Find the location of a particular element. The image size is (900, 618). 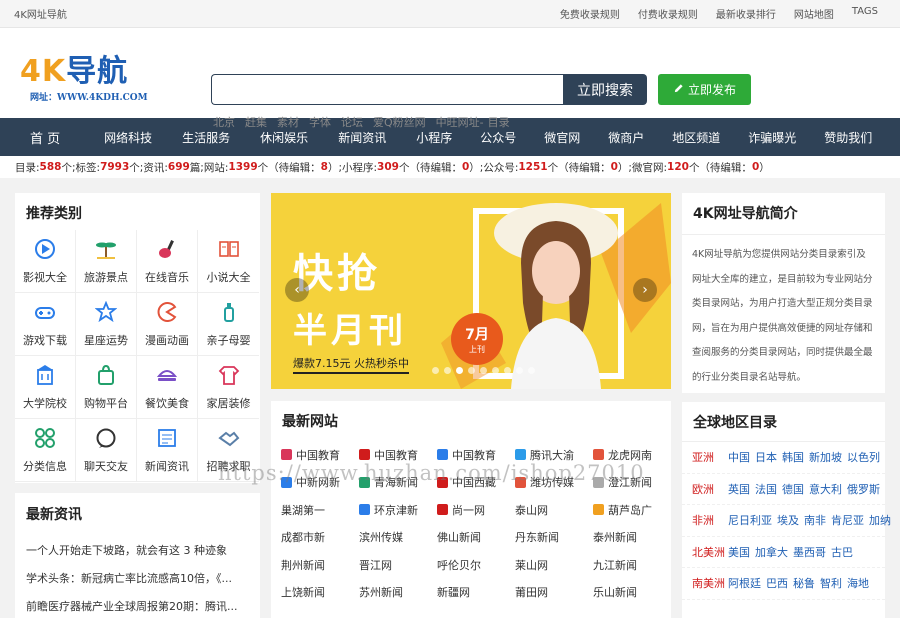

site-link: 滨州传媒 is located at coordinates (398, 537).